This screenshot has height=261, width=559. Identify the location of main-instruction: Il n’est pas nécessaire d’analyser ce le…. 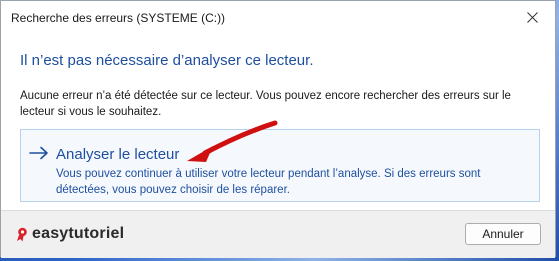
(167, 60).